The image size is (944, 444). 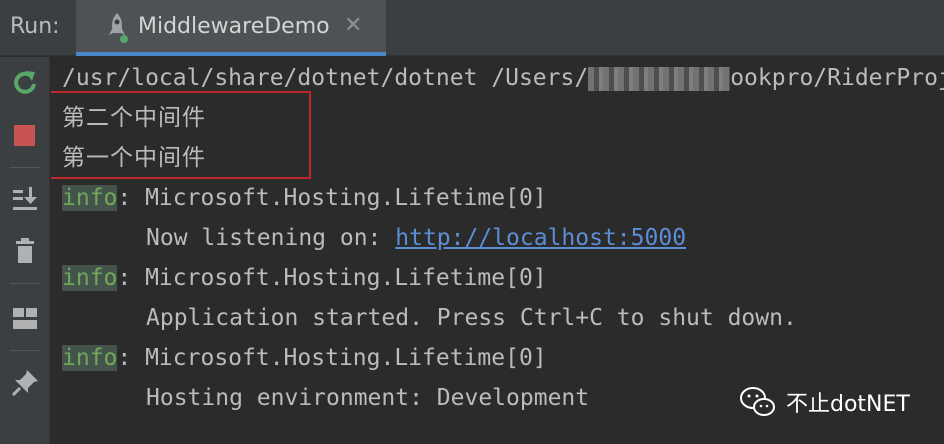 I want to click on watermark: 不止dotNET, so click(x=824, y=402).